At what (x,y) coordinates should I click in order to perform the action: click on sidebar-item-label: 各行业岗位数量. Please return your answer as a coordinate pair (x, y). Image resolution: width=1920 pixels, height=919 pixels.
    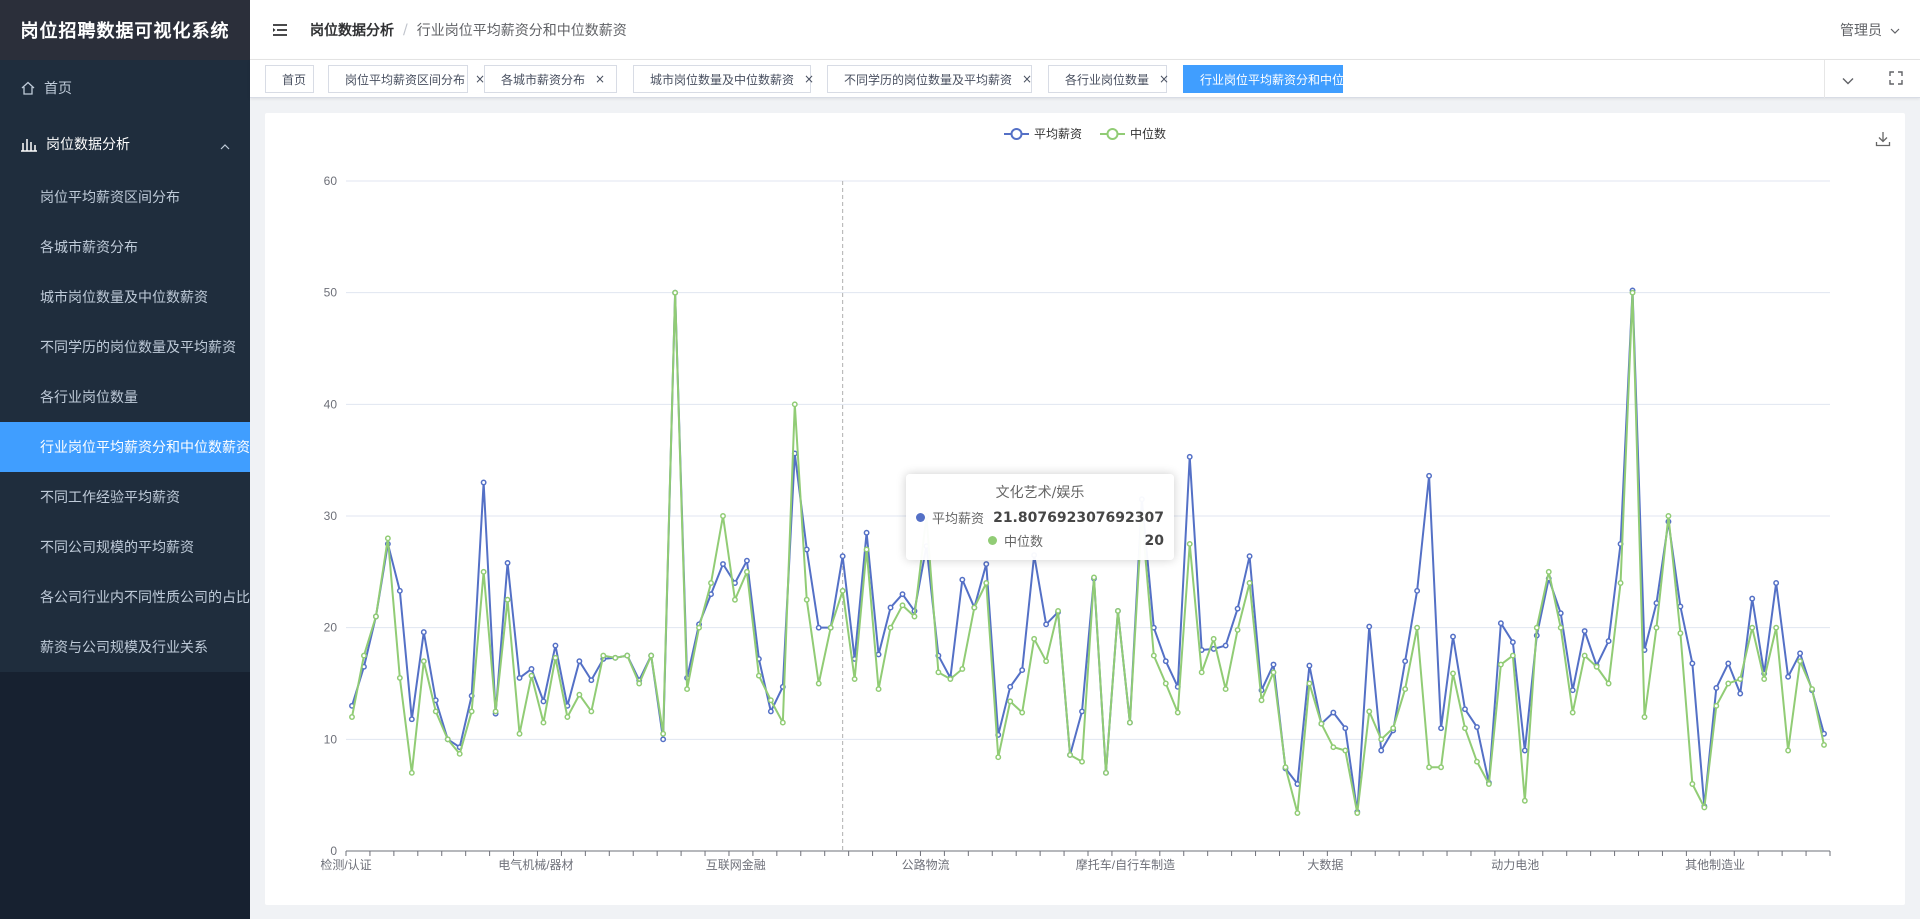
    Looking at the image, I should click on (89, 398).